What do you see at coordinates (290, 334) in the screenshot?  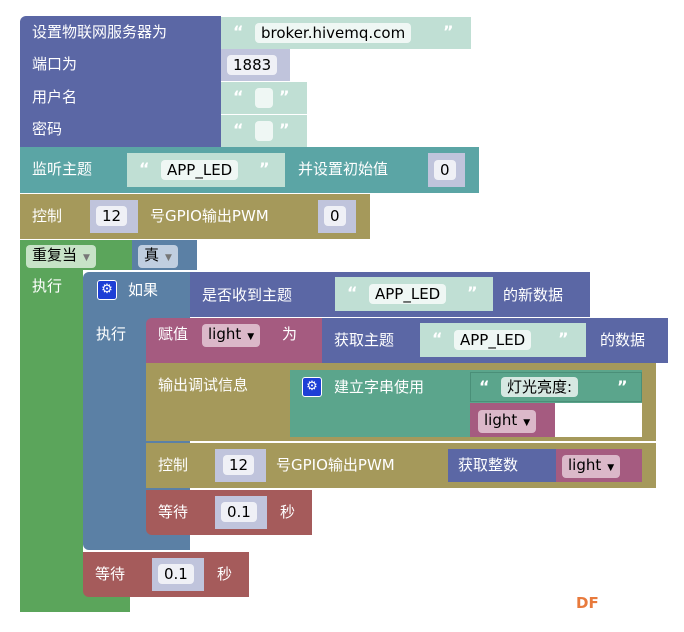 I see `as-label: 为` at bounding box center [290, 334].